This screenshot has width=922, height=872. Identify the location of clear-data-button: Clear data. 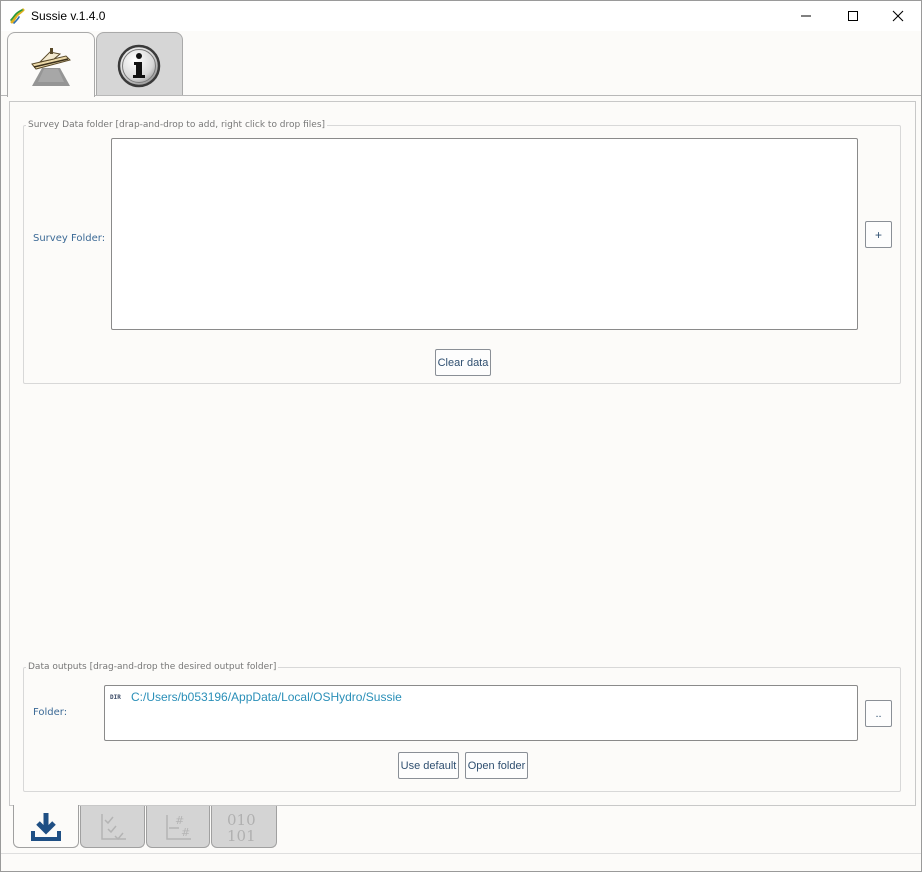
(463, 362).